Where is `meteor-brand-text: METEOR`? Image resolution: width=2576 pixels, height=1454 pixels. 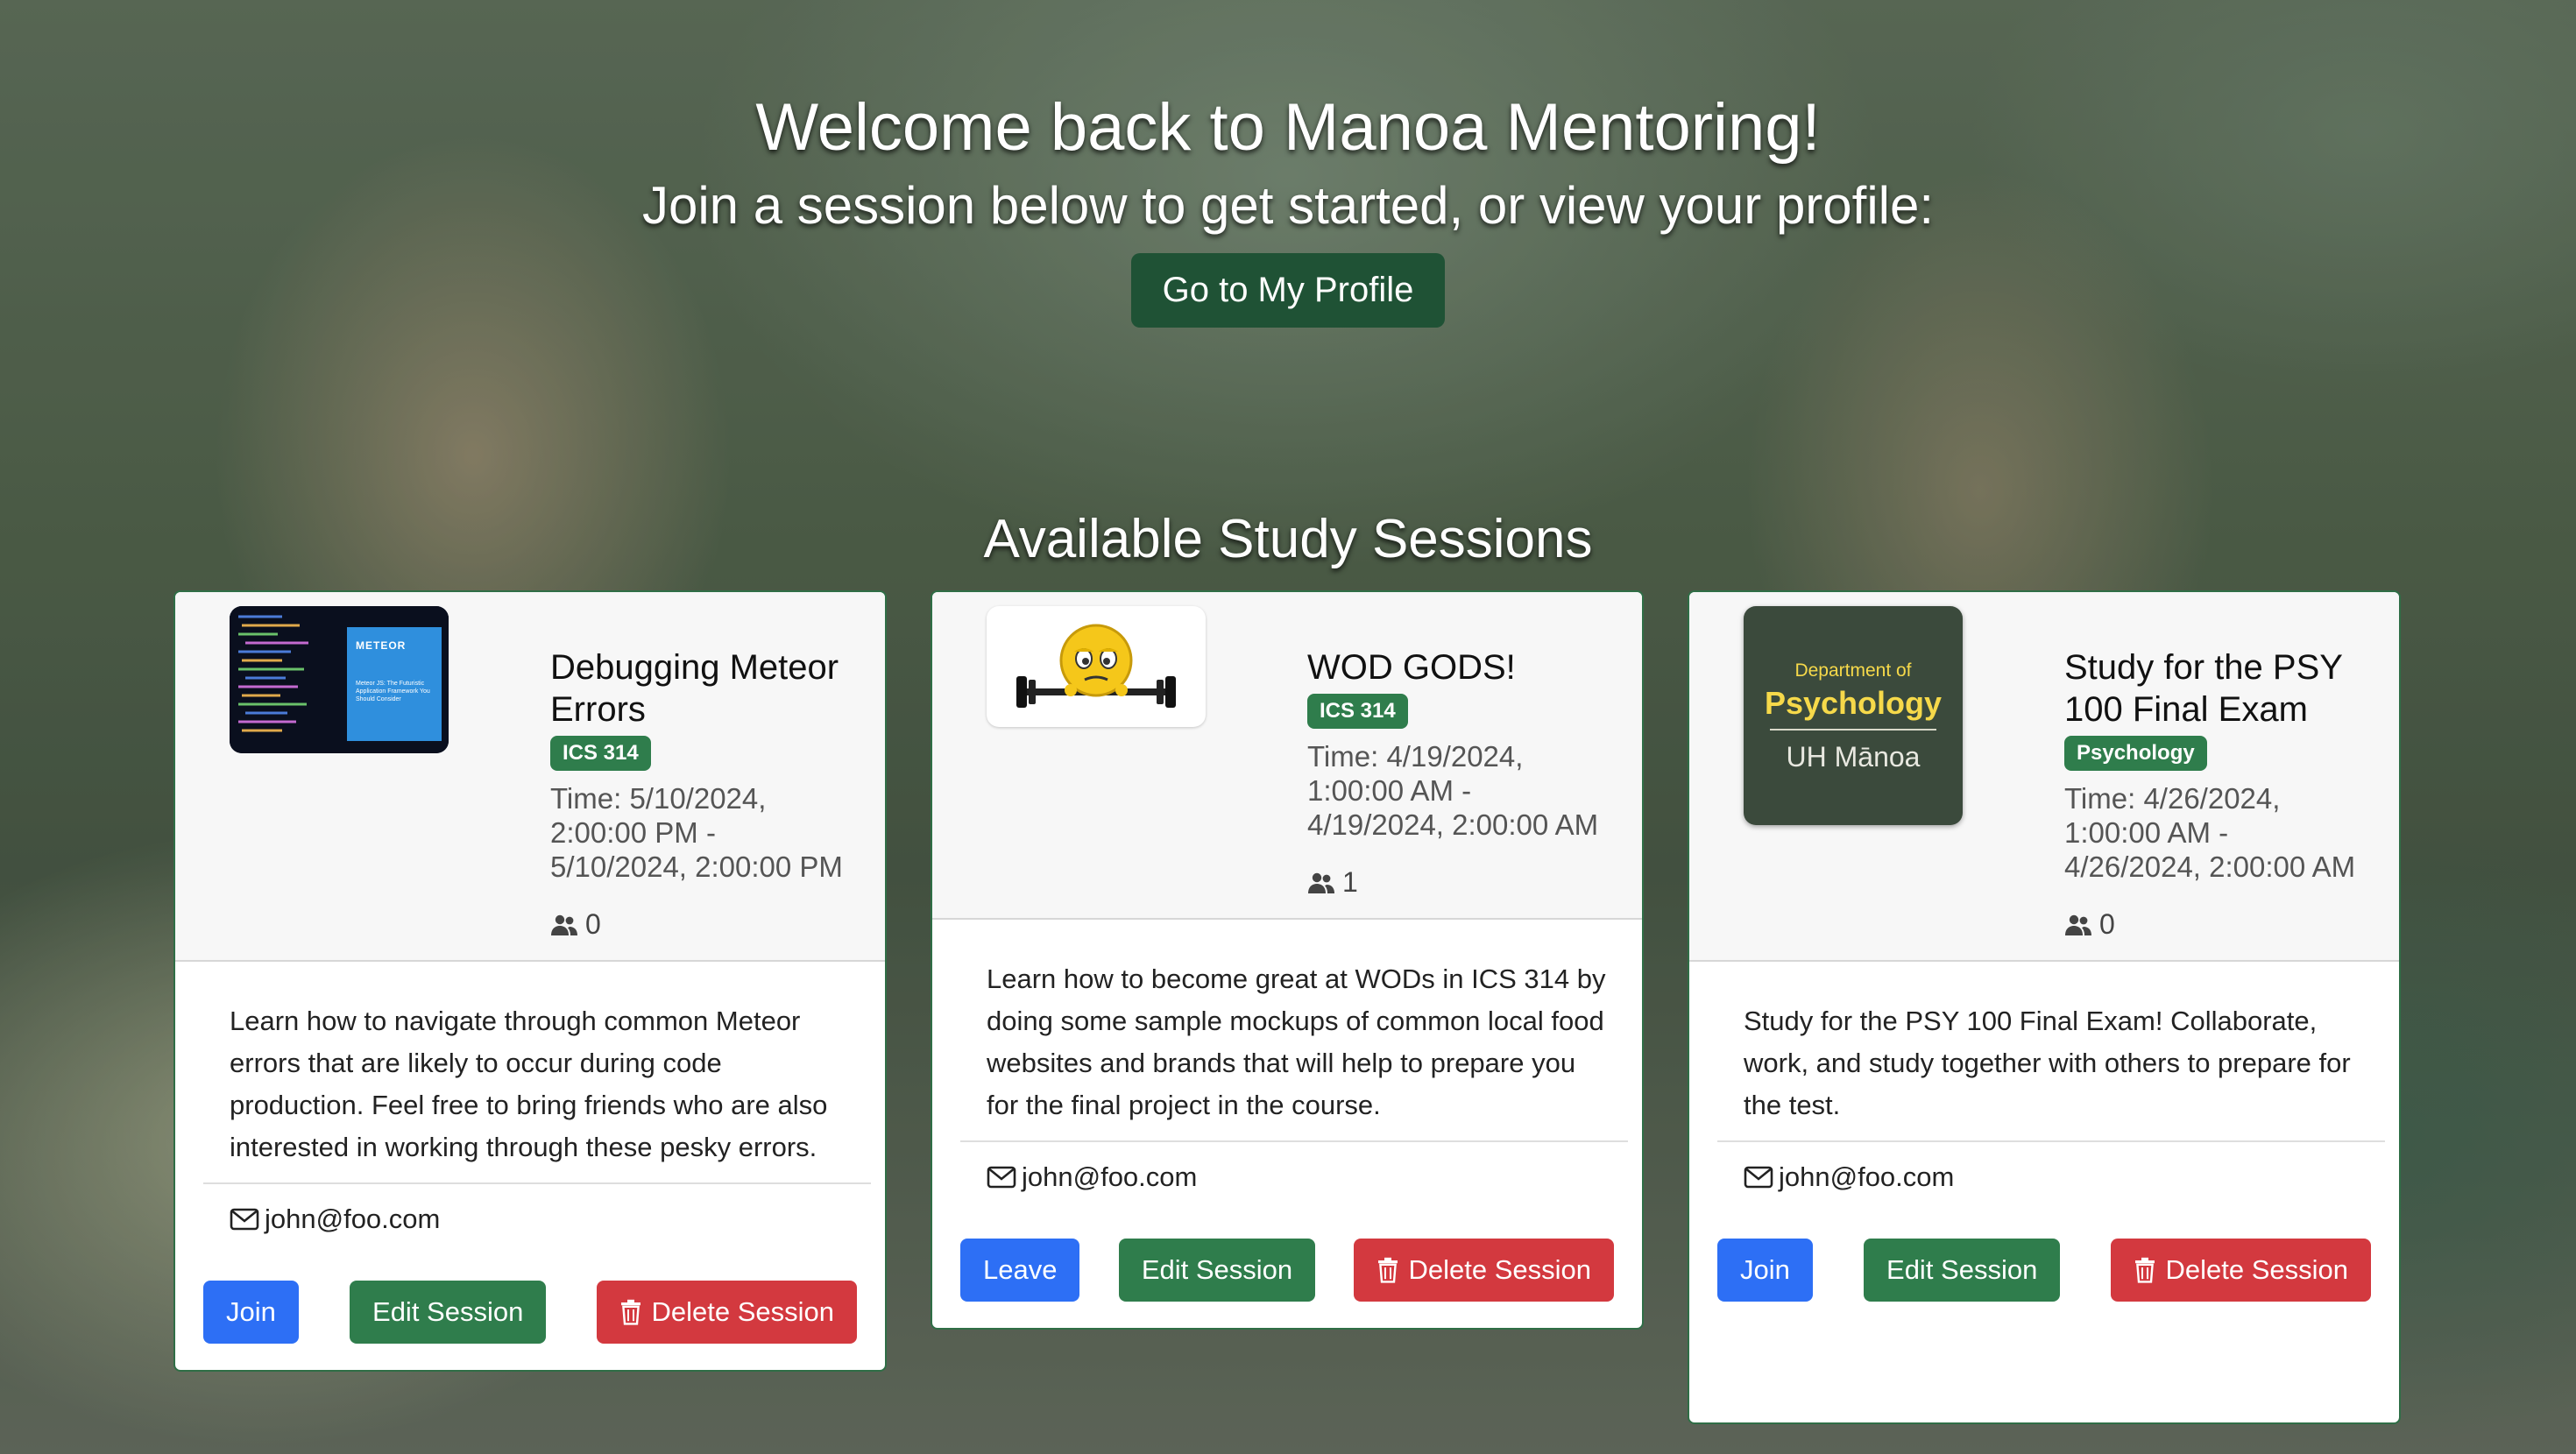
meteor-brand-text: METEOR is located at coordinates (381, 645).